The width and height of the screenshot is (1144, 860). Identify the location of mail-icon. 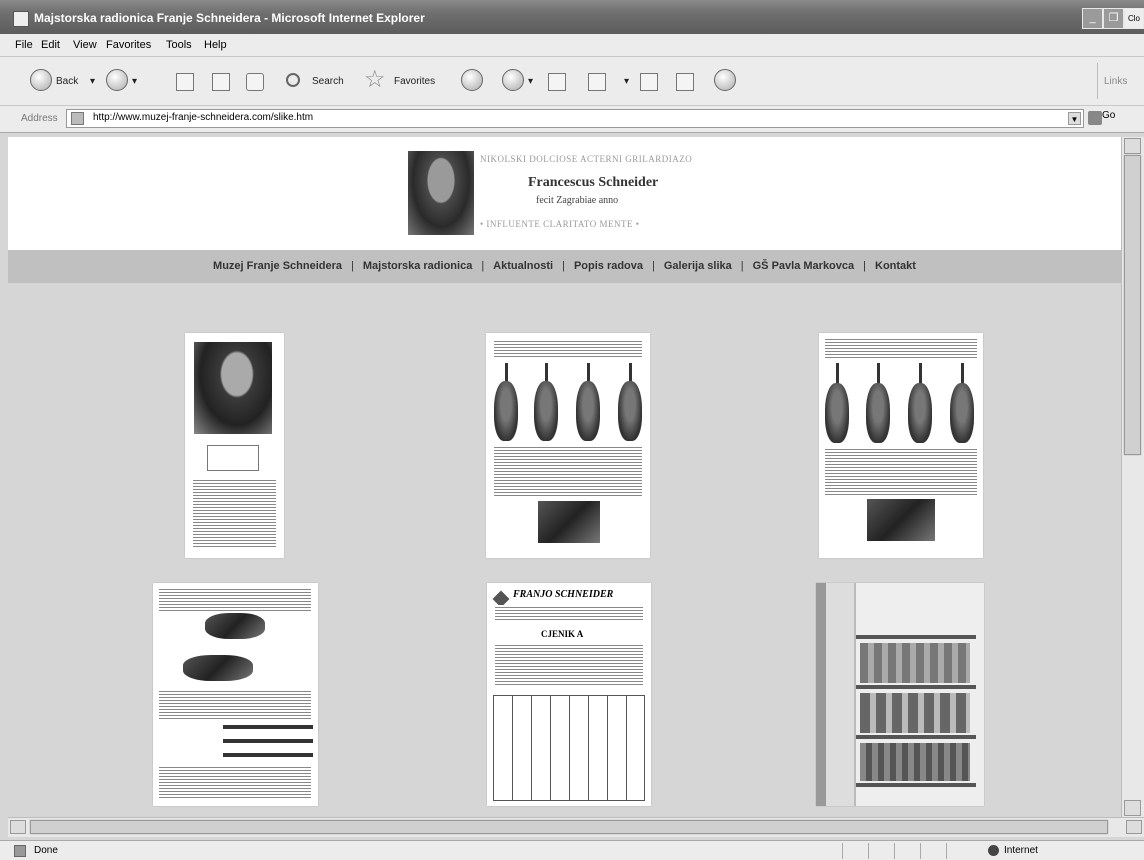
(513, 80).